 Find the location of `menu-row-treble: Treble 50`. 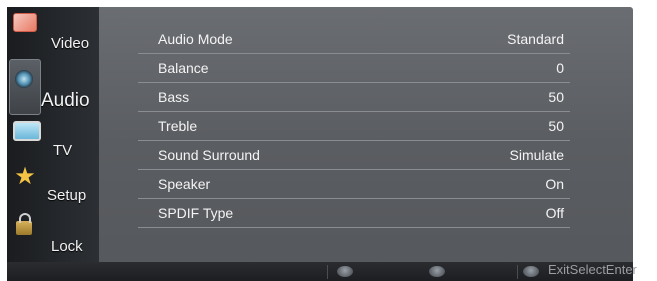

menu-row-treble: Treble 50 is located at coordinates (354, 126).